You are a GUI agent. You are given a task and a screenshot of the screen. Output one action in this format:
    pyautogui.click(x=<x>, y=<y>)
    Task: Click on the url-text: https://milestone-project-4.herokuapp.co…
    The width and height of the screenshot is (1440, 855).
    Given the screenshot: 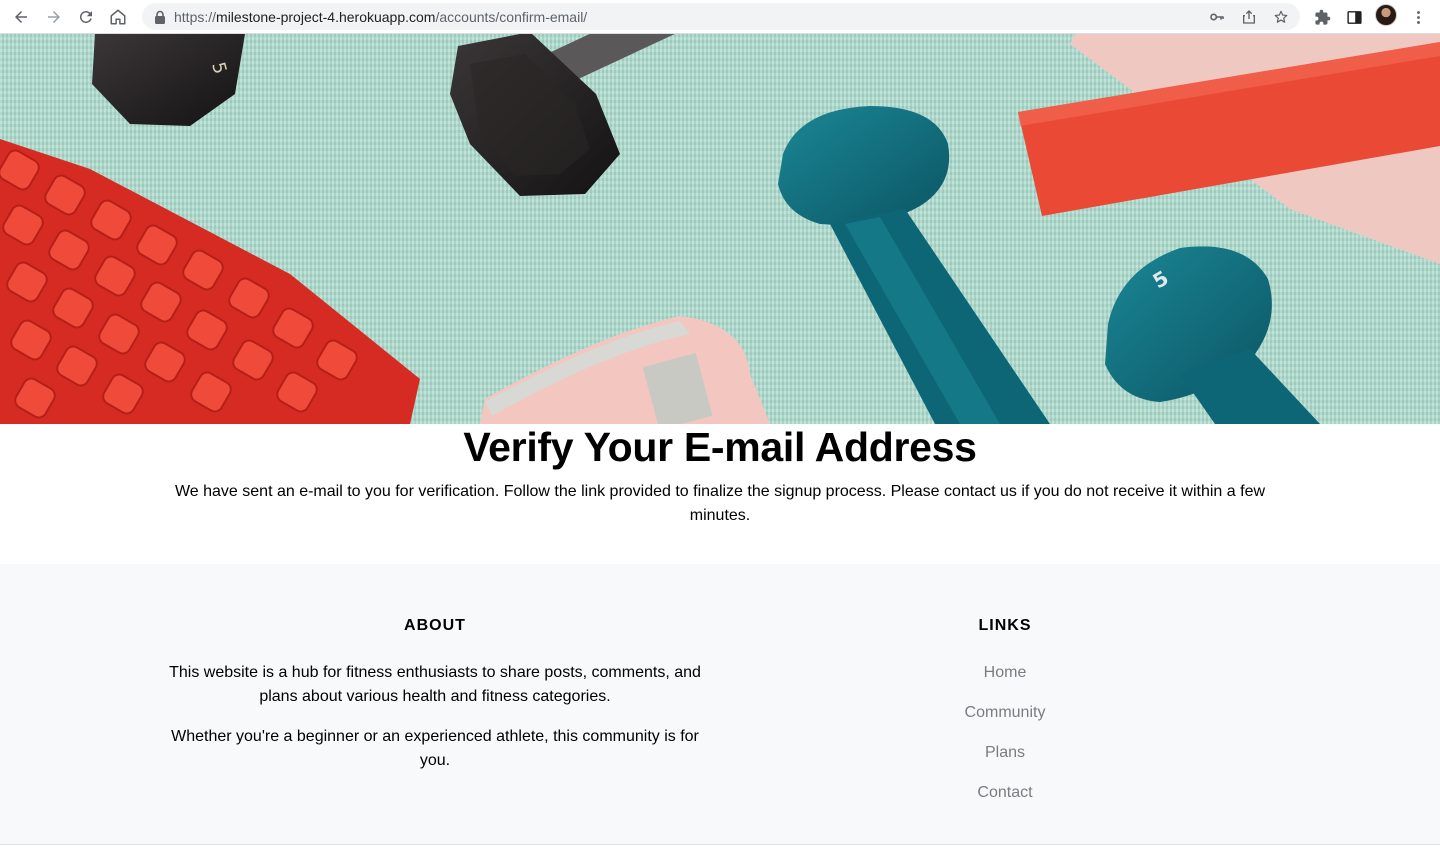 What is the action you would take?
    pyautogui.click(x=381, y=16)
    